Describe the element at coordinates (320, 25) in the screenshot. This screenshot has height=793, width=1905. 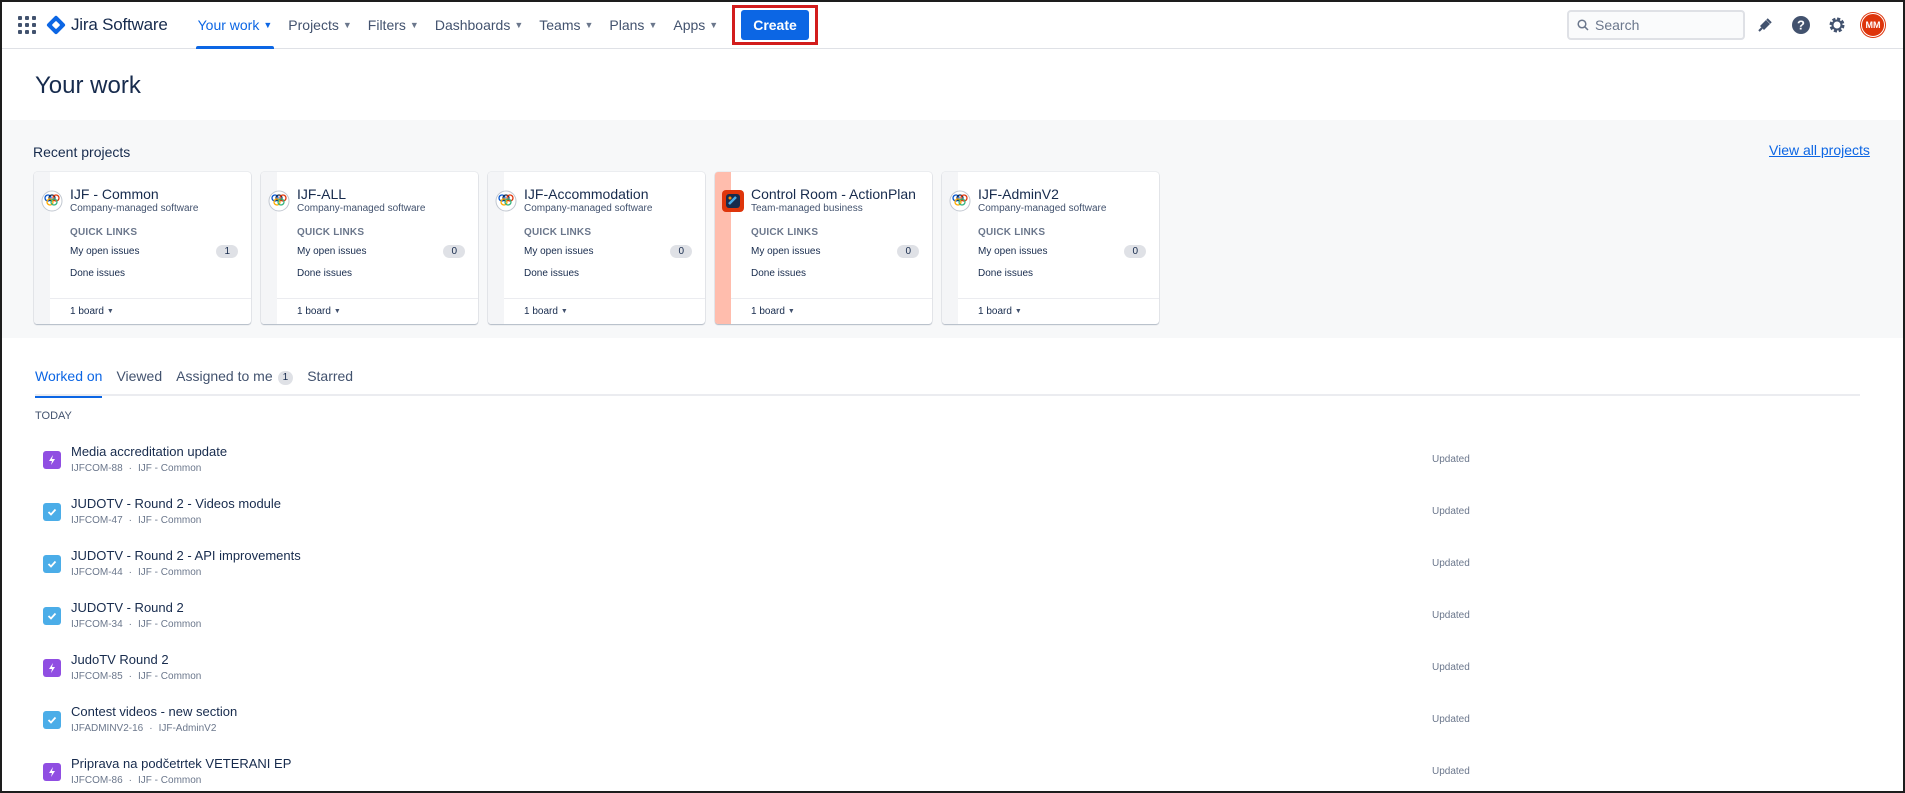
I see `nav-projects: Projects ▼` at that location.